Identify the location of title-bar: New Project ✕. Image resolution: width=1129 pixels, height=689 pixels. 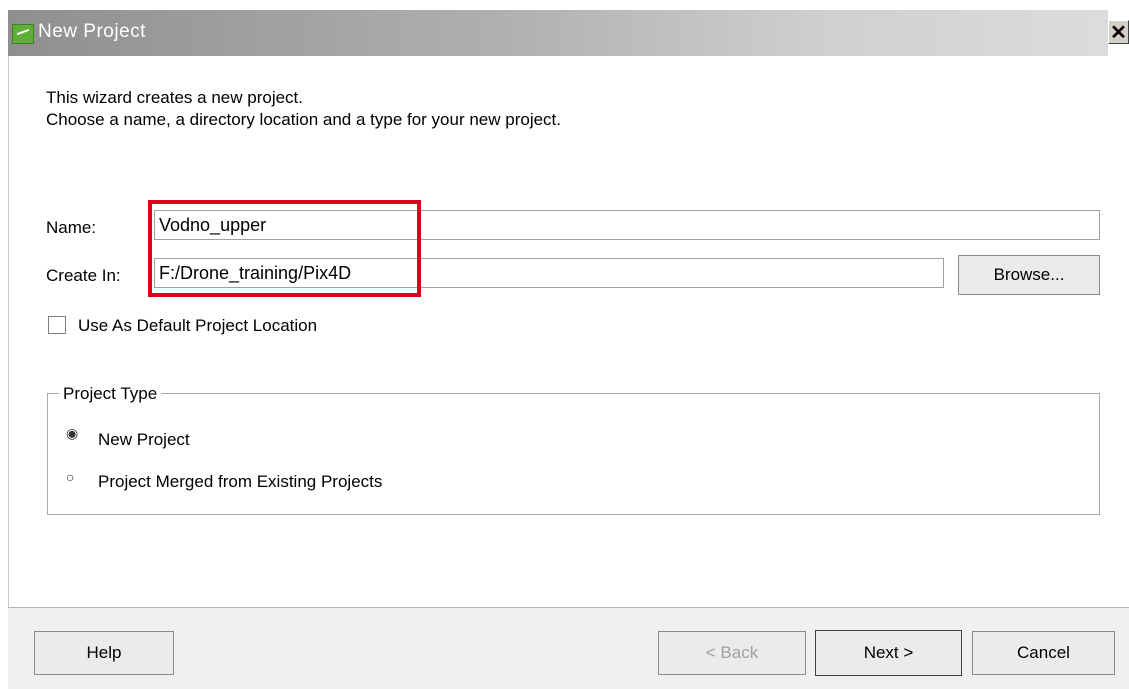
(564, 31).